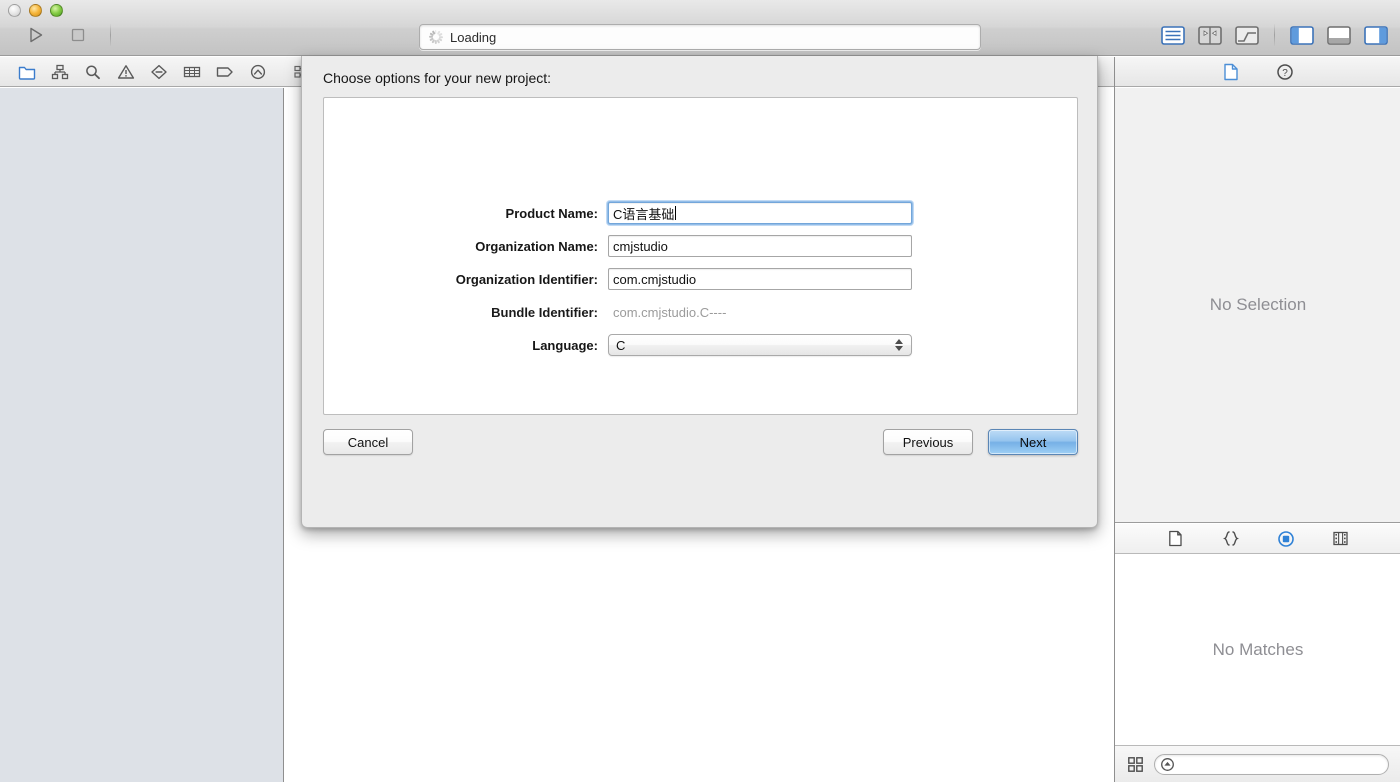 This screenshot has height=782, width=1400. I want to click on inspector-selector-bar: ?, so click(1257, 72).